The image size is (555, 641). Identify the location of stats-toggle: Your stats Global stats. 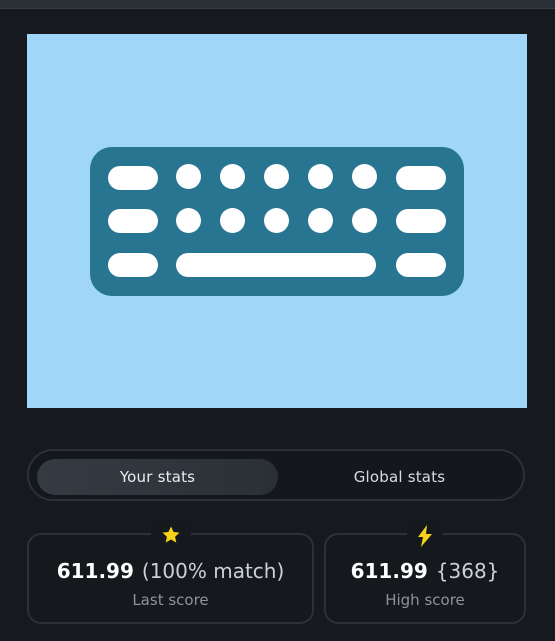
(276, 475).